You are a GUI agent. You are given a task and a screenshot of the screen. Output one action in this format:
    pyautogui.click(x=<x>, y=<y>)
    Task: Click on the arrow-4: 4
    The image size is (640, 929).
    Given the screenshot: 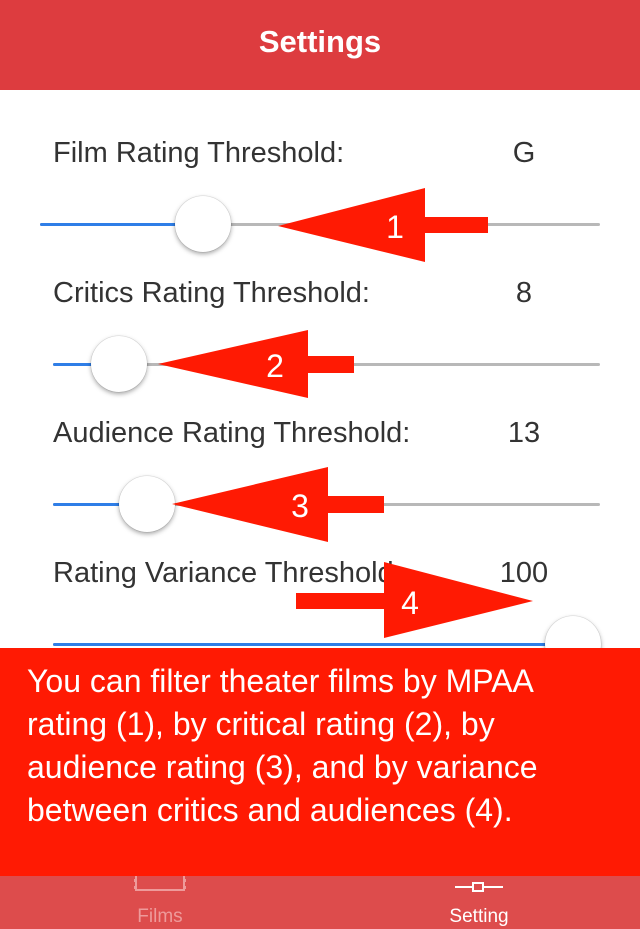 What is the action you would take?
    pyautogui.click(x=414, y=600)
    